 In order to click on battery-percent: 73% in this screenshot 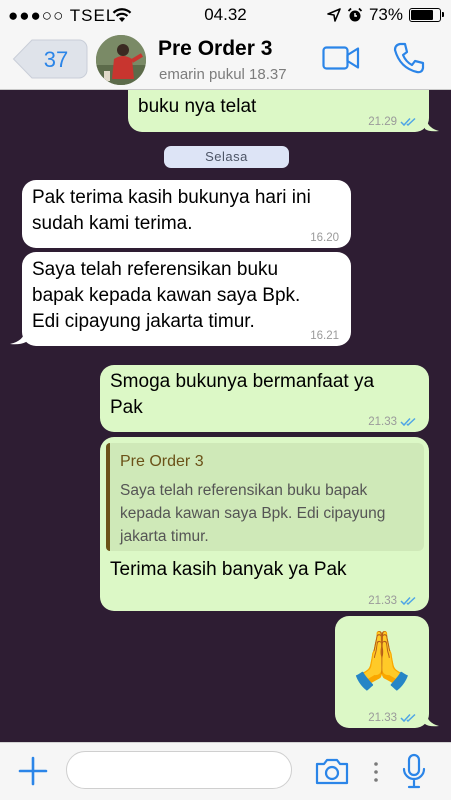, I will do `click(385, 14)`.